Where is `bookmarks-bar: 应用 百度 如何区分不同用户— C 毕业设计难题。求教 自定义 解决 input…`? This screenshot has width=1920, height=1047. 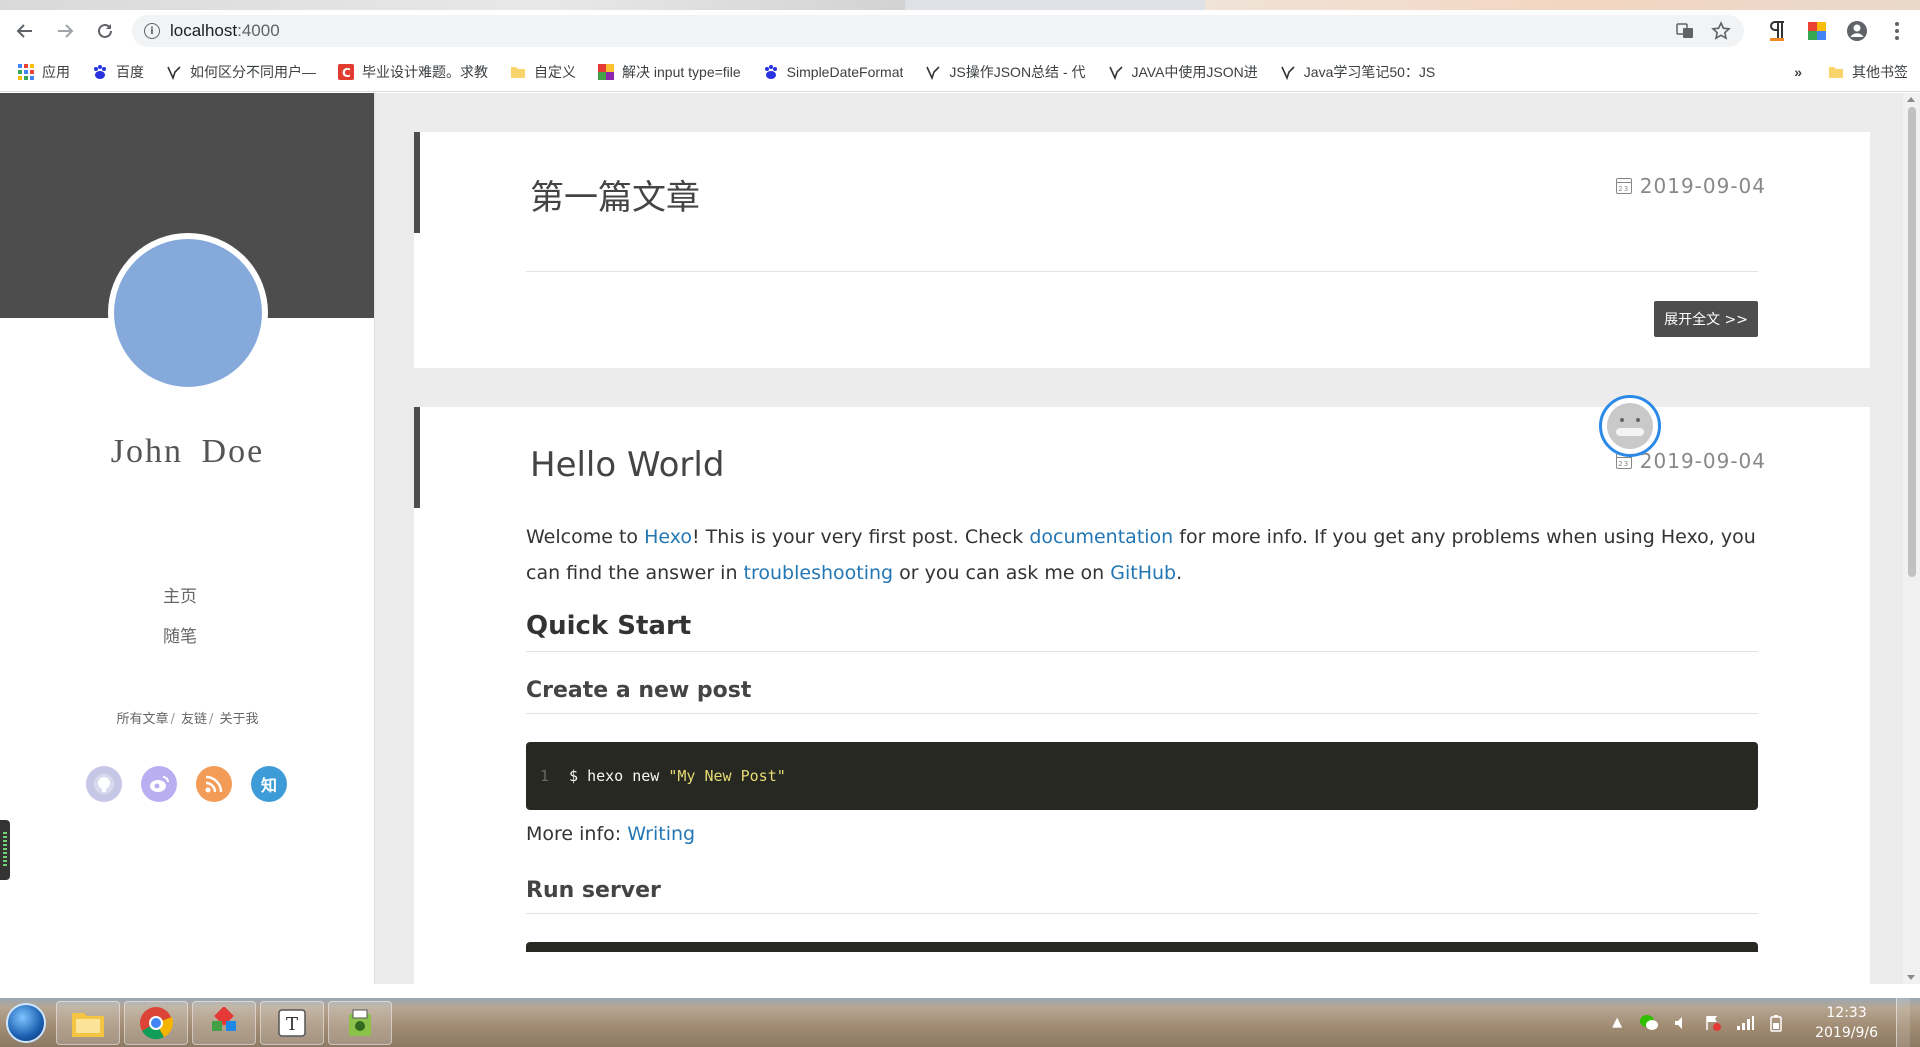
bookmarks-bar: 应用 百度 如何区分不同用户— C 毕业设计难题。求教 自定义 解决 input… is located at coordinates (960, 72).